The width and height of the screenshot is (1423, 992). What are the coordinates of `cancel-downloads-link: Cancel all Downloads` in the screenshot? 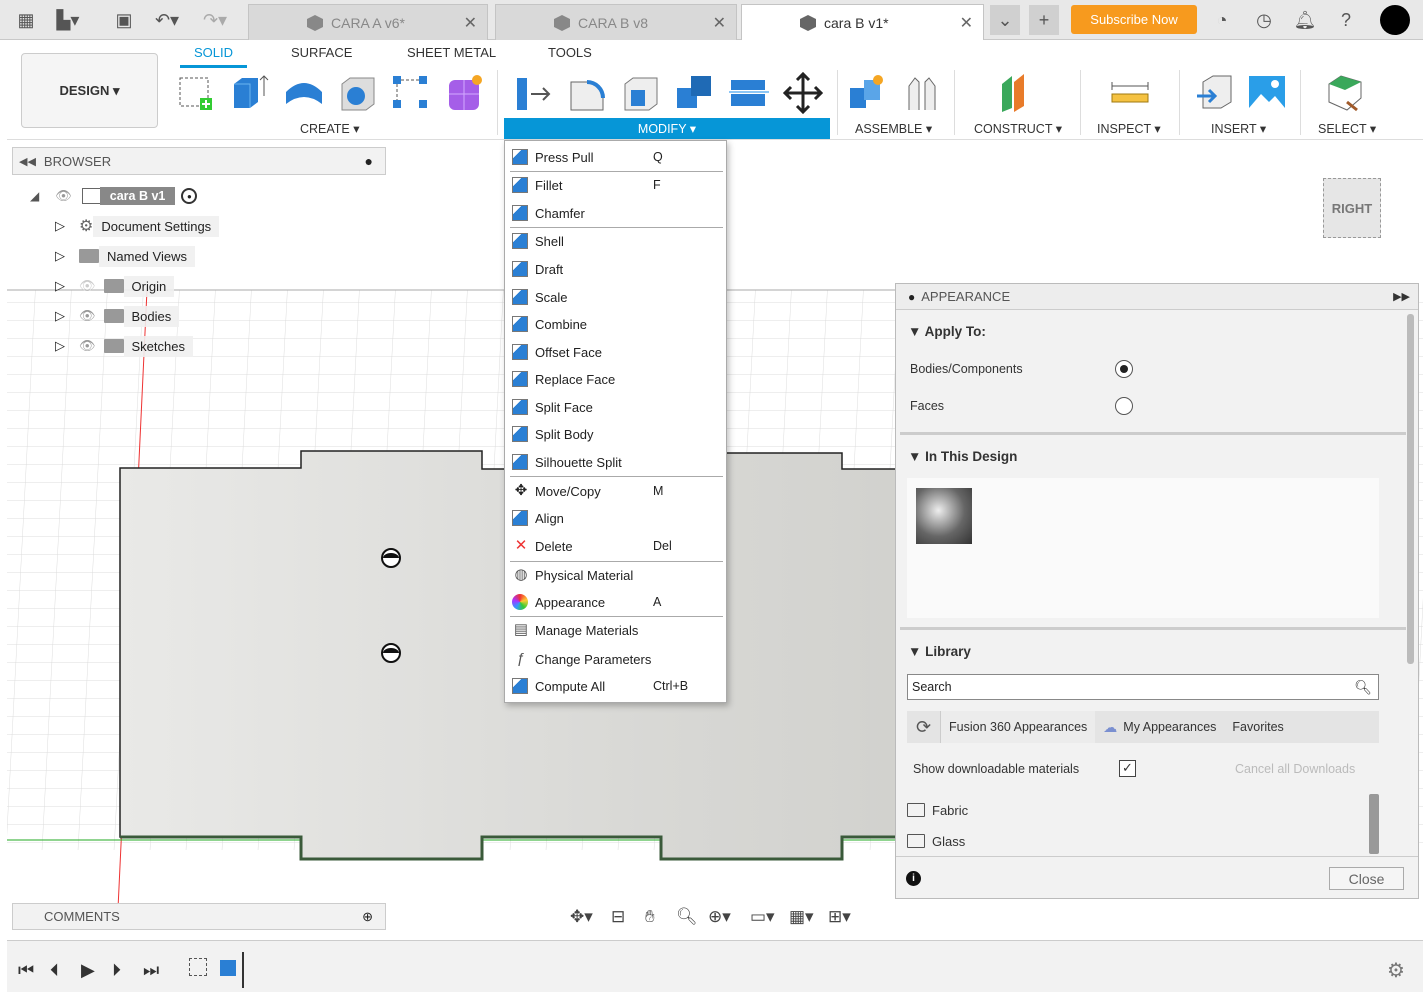 It's located at (1295, 769).